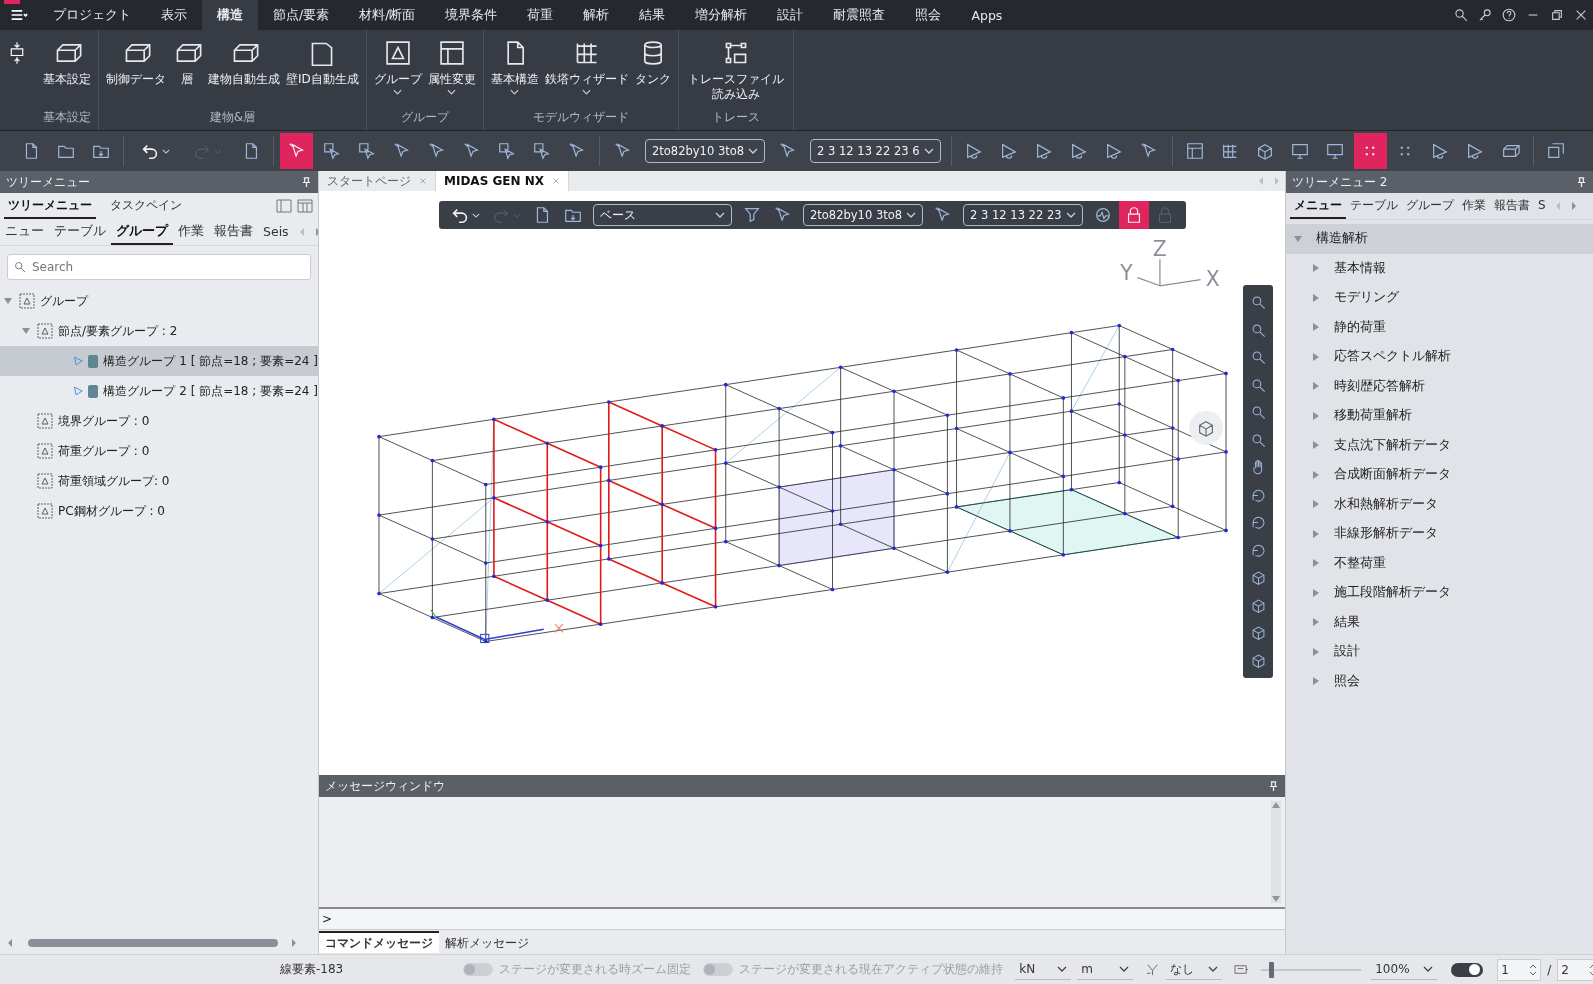  I want to click on toggle-label: ステージが変更される現在アクティブ状態の維持, so click(871, 969).